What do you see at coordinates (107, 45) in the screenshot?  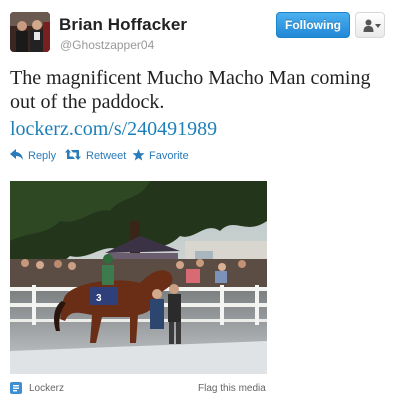 I see `user-handle: @Ghostzapper04` at bounding box center [107, 45].